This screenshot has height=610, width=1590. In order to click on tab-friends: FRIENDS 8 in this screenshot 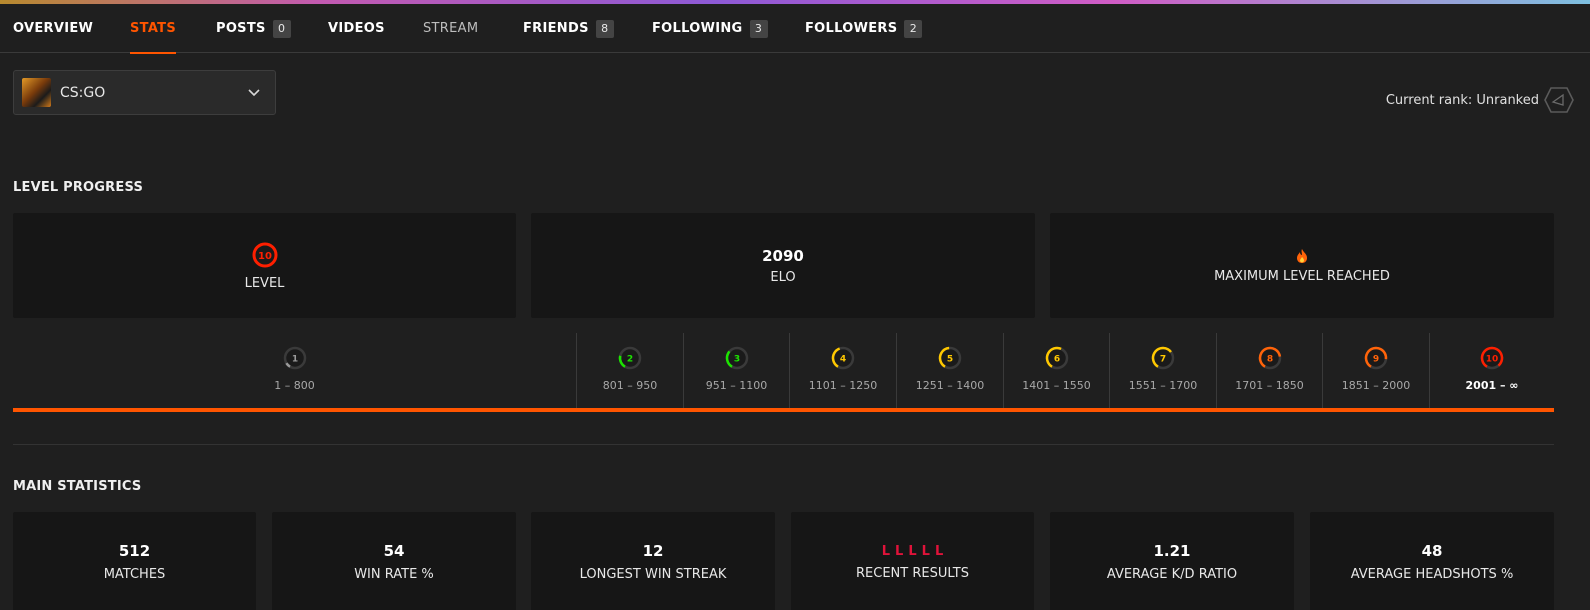, I will do `click(568, 28)`.